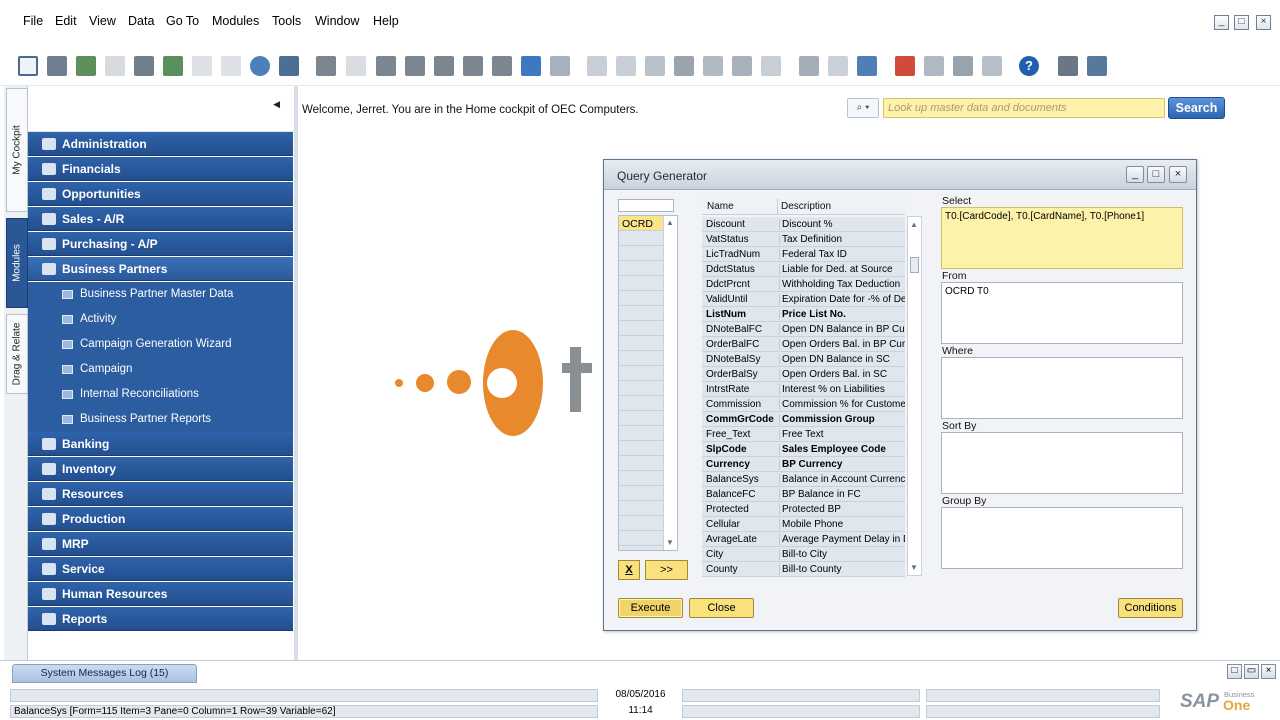 The image size is (1280, 720). What do you see at coordinates (803, 479) in the screenshot?
I see `field-row: BalanceSys Balance in Account Currenc` at bounding box center [803, 479].